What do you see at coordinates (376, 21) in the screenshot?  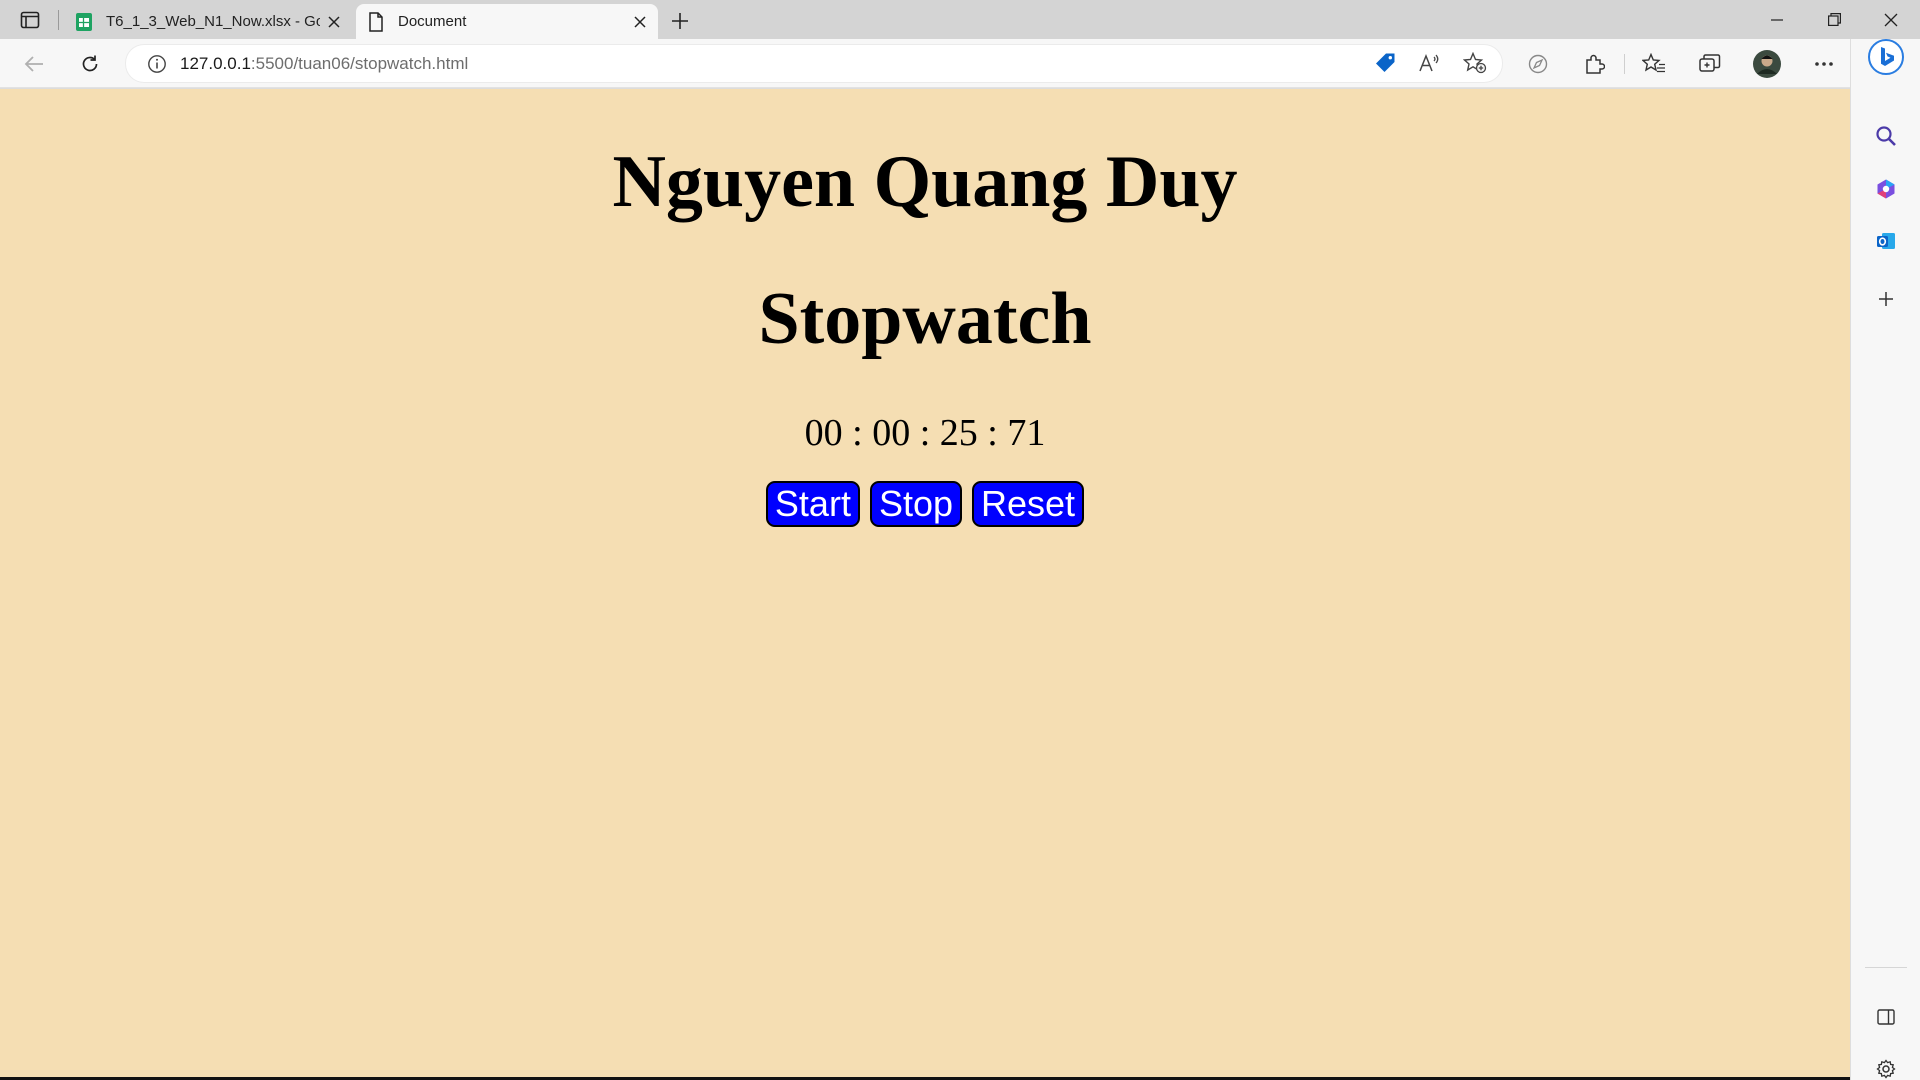 I see `document-icon` at bounding box center [376, 21].